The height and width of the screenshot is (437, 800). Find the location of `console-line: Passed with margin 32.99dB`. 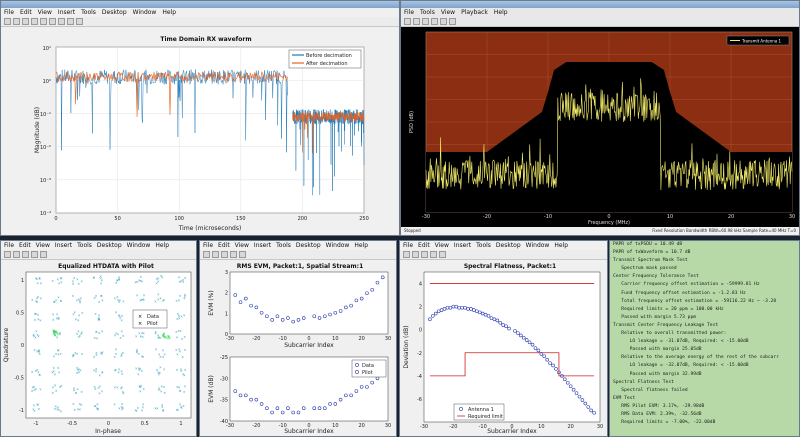

console-line: Passed with margin 32.99dB is located at coordinates (657, 374).